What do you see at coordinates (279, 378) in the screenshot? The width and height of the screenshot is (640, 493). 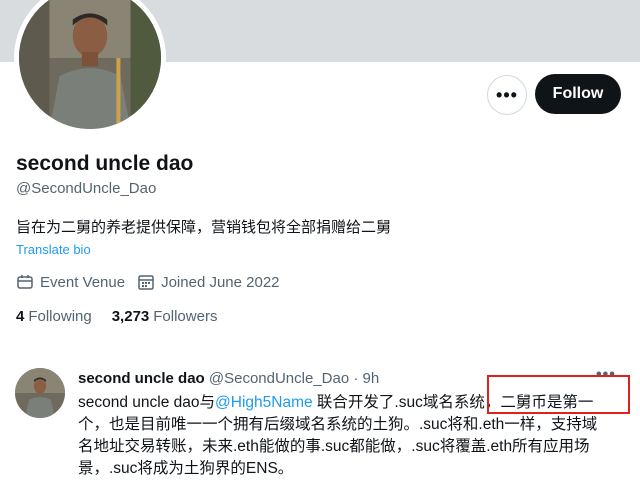 I see `tweet-author-handle: @SecondUncle_Dao` at bounding box center [279, 378].